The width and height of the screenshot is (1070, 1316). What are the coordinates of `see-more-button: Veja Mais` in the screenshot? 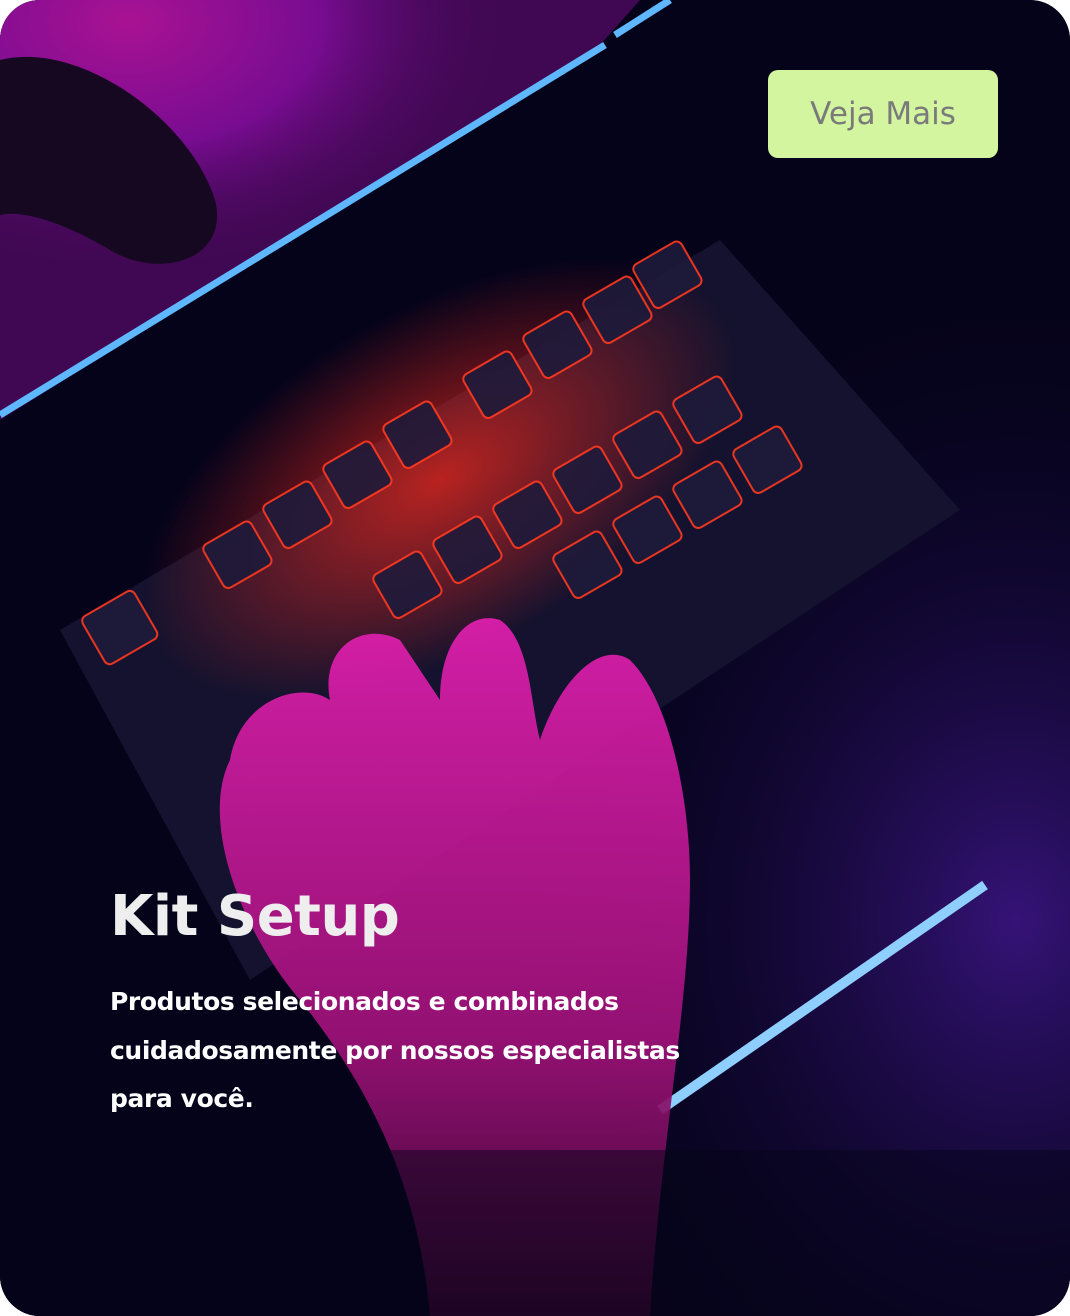 It's located at (883, 114).